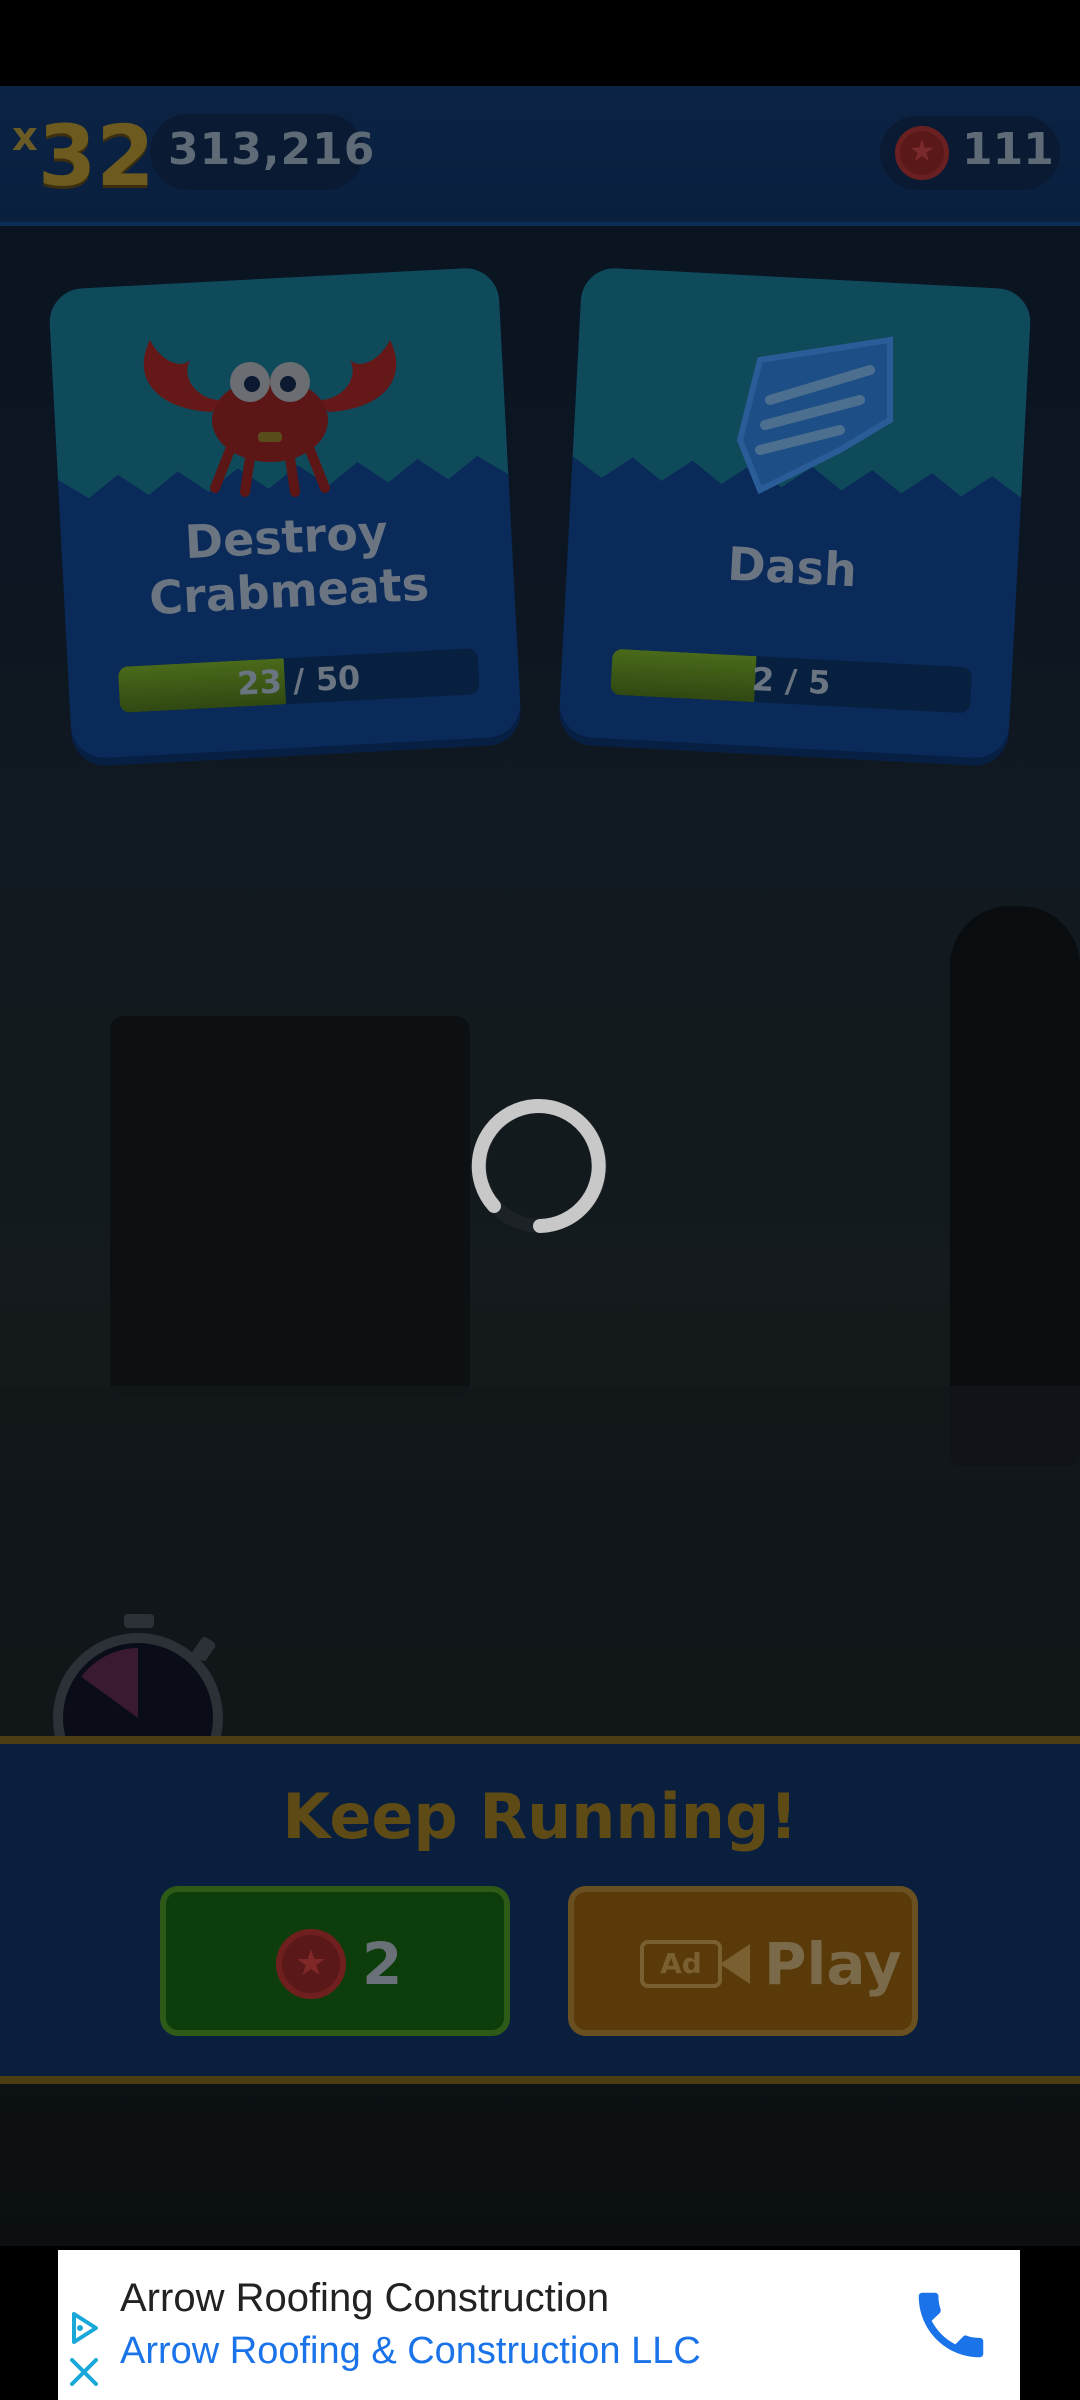 This screenshot has width=1080, height=2400. What do you see at coordinates (735, 1964) in the screenshot?
I see `camera-lens-icon` at bounding box center [735, 1964].